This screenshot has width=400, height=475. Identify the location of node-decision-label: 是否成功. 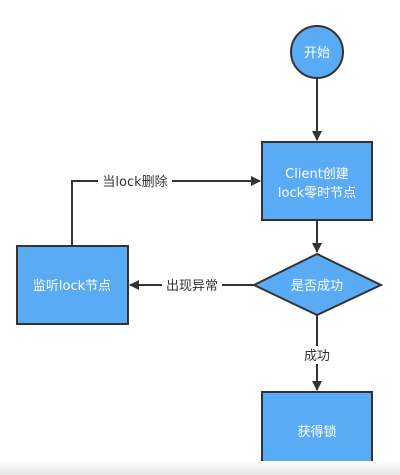
(317, 286).